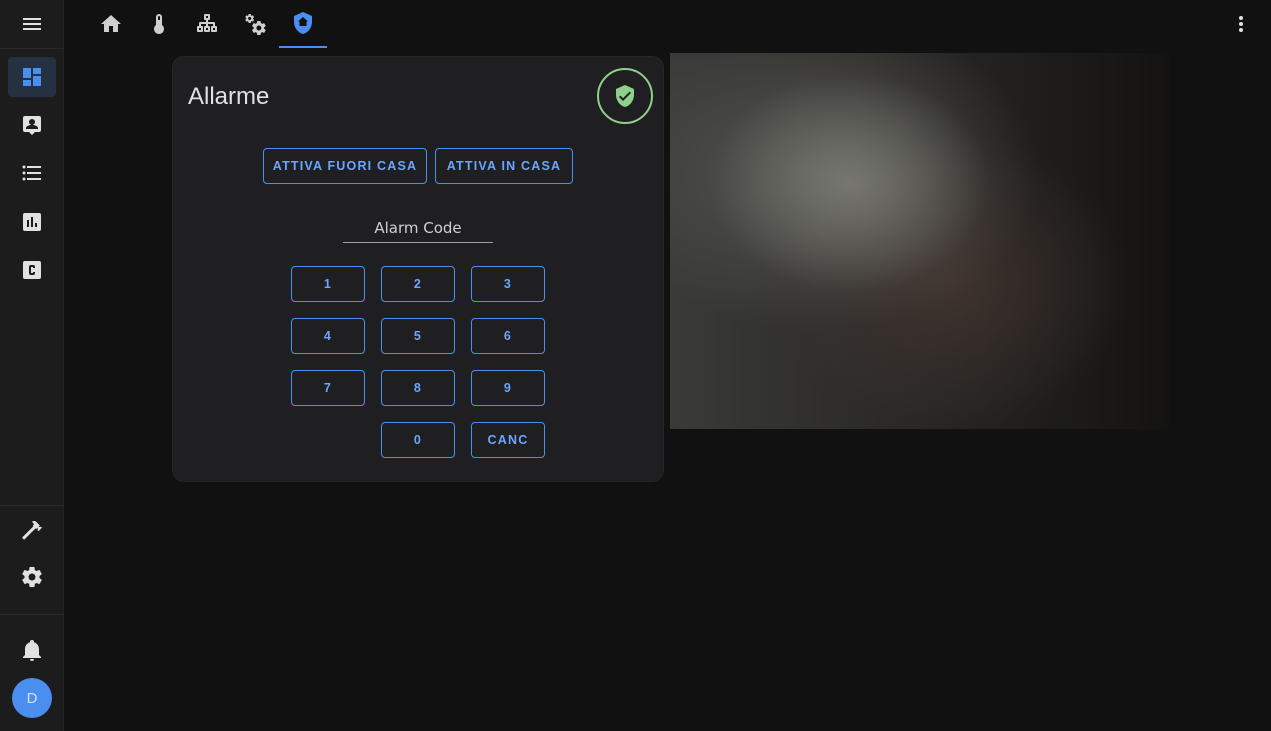  What do you see at coordinates (32, 365) in the screenshot?
I see `sidebar: D` at bounding box center [32, 365].